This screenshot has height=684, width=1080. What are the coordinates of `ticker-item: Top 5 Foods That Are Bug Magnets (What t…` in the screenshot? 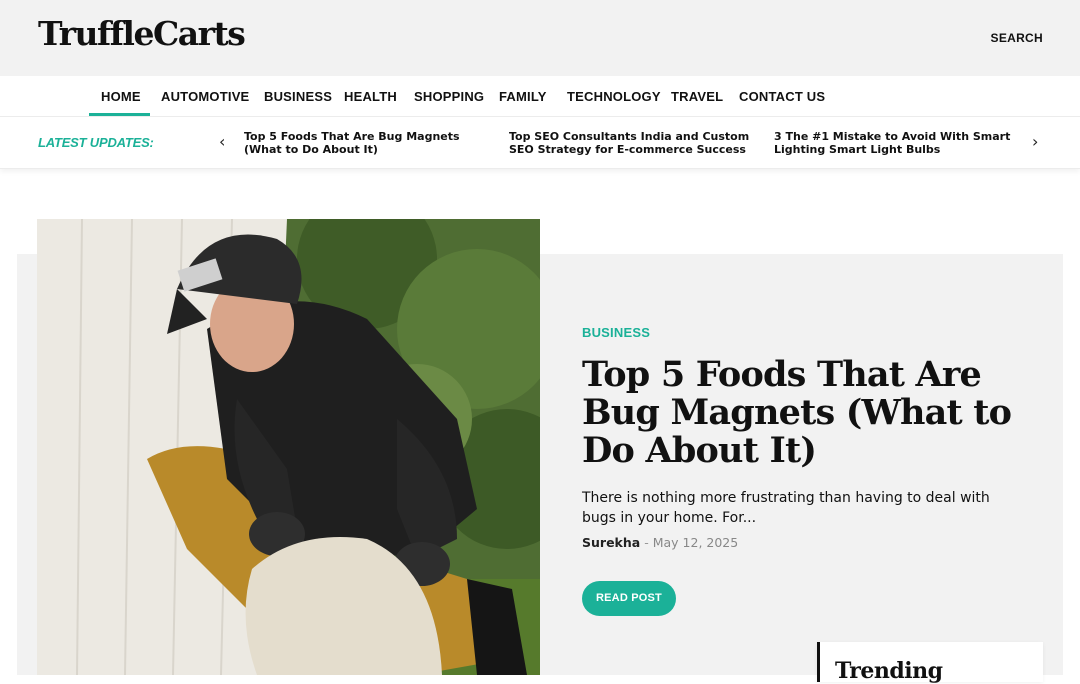 It's located at (366, 143).